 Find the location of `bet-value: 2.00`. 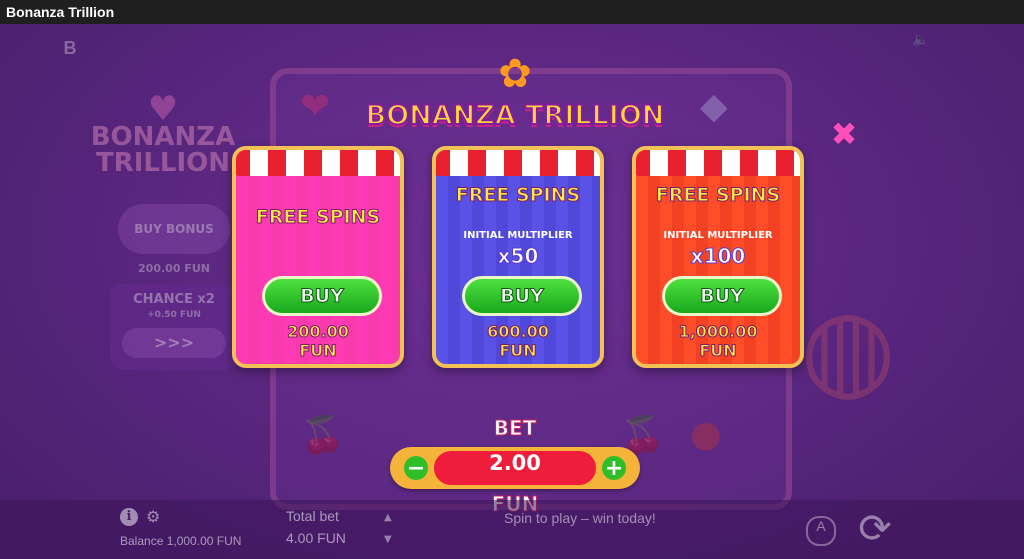

bet-value: 2.00 is located at coordinates (515, 468).